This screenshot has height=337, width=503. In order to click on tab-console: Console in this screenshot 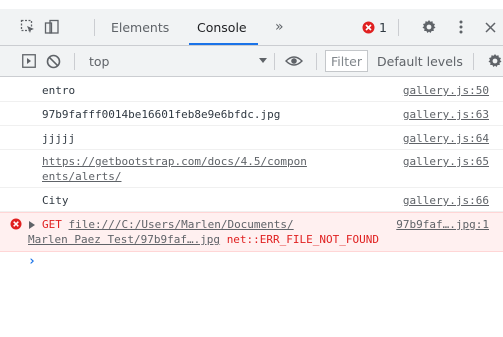, I will do `click(222, 27)`.